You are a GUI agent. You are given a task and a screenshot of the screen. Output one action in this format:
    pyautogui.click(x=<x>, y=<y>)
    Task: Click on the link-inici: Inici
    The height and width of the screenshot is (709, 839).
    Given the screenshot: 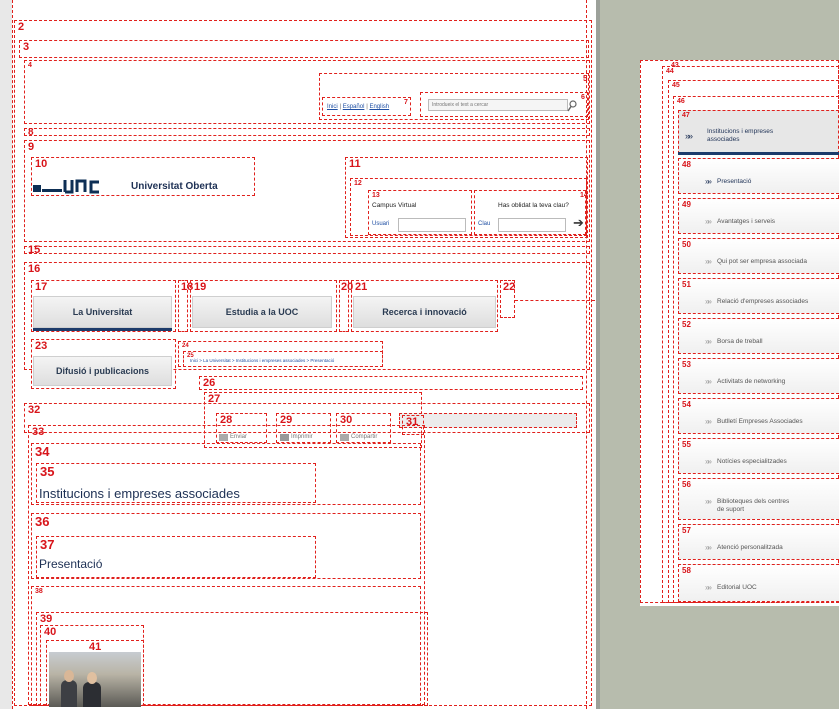 What is the action you would take?
    pyautogui.click(x=332, y=107)
    